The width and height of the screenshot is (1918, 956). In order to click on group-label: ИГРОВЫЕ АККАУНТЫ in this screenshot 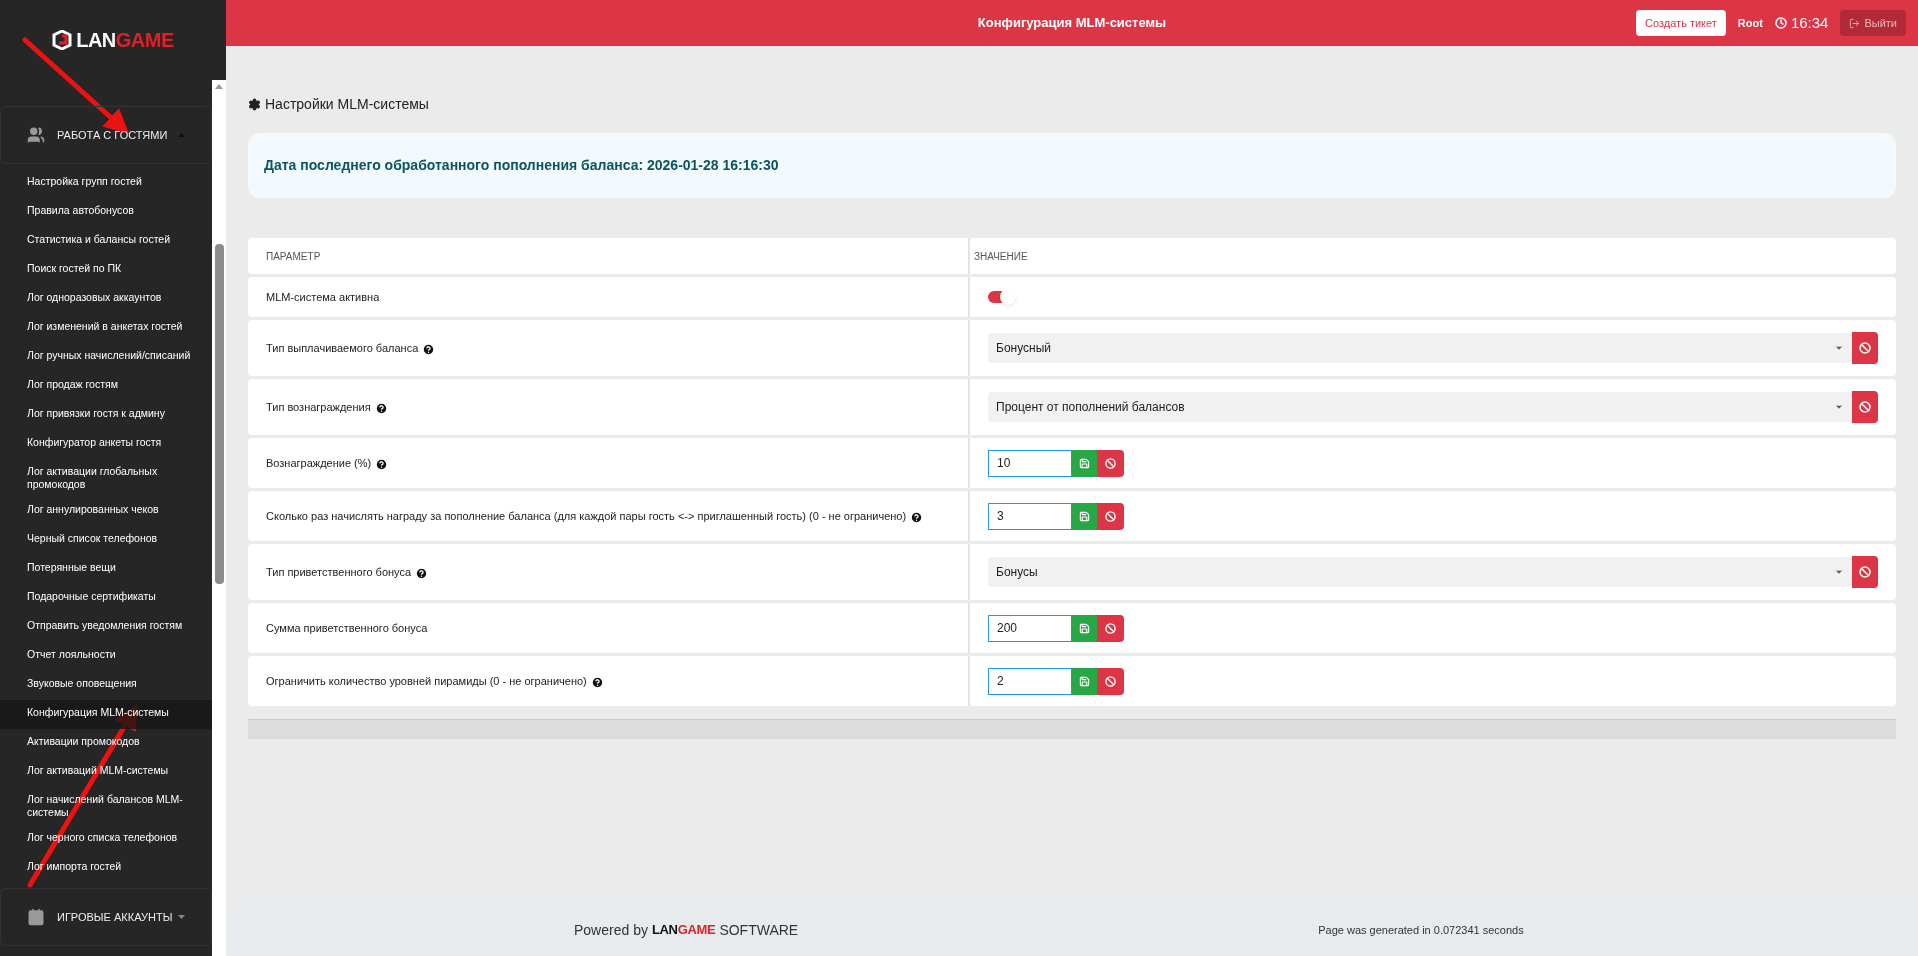, I will do `click(115, 917)`.